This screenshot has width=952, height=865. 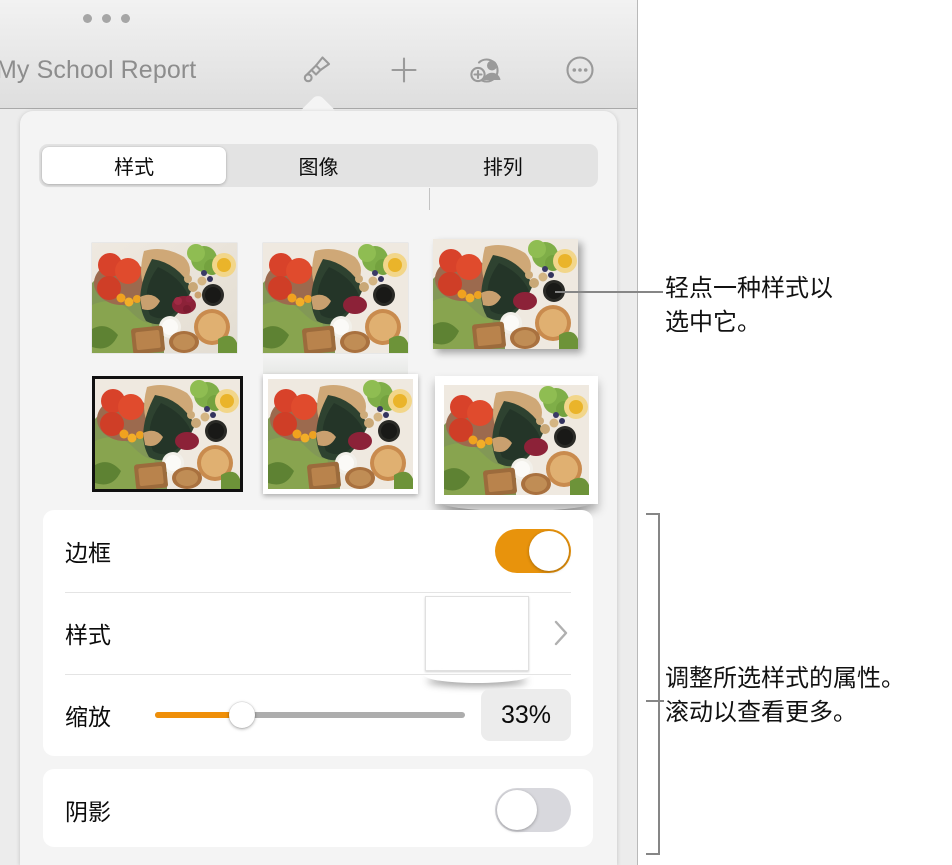 What do you see at coordinates (653, 684) in the screenshot?
I see `callout-bracket` at bounding box center [653, 684].